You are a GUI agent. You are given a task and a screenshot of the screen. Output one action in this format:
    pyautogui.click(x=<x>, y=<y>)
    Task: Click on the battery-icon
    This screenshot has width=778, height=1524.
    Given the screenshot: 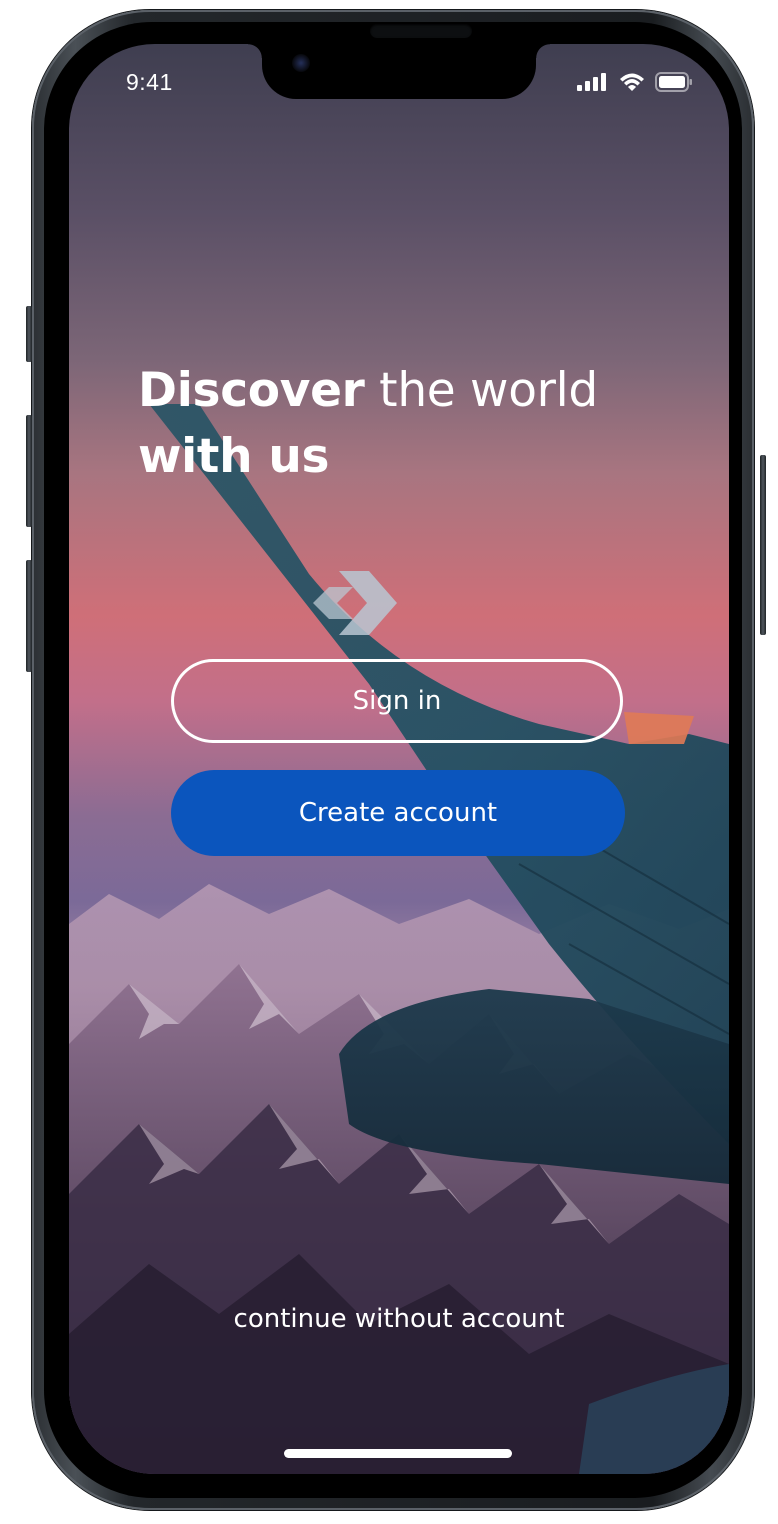 What is the action you would take?
    pyautogui.click(x=673, y=82)
    